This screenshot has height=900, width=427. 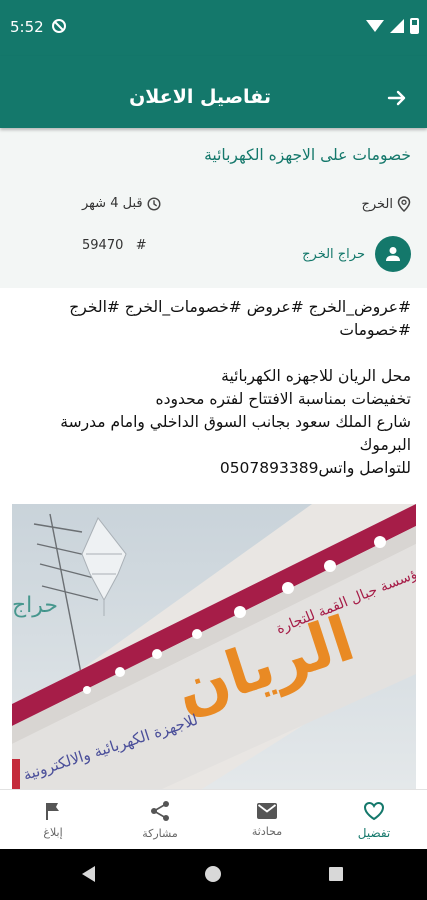 I want to click on author-row: حراج الخرج, so click(x=356, y=254).